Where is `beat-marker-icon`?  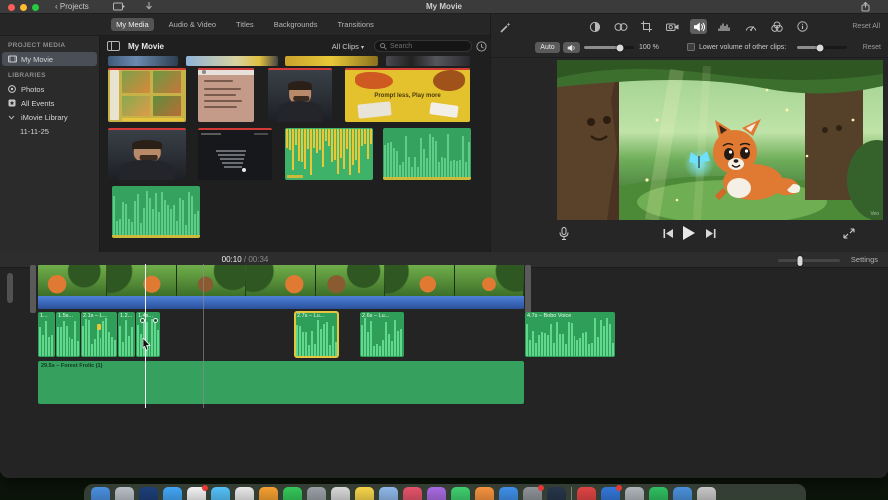 beat-marker-icon is located at coordinates (99, 327).